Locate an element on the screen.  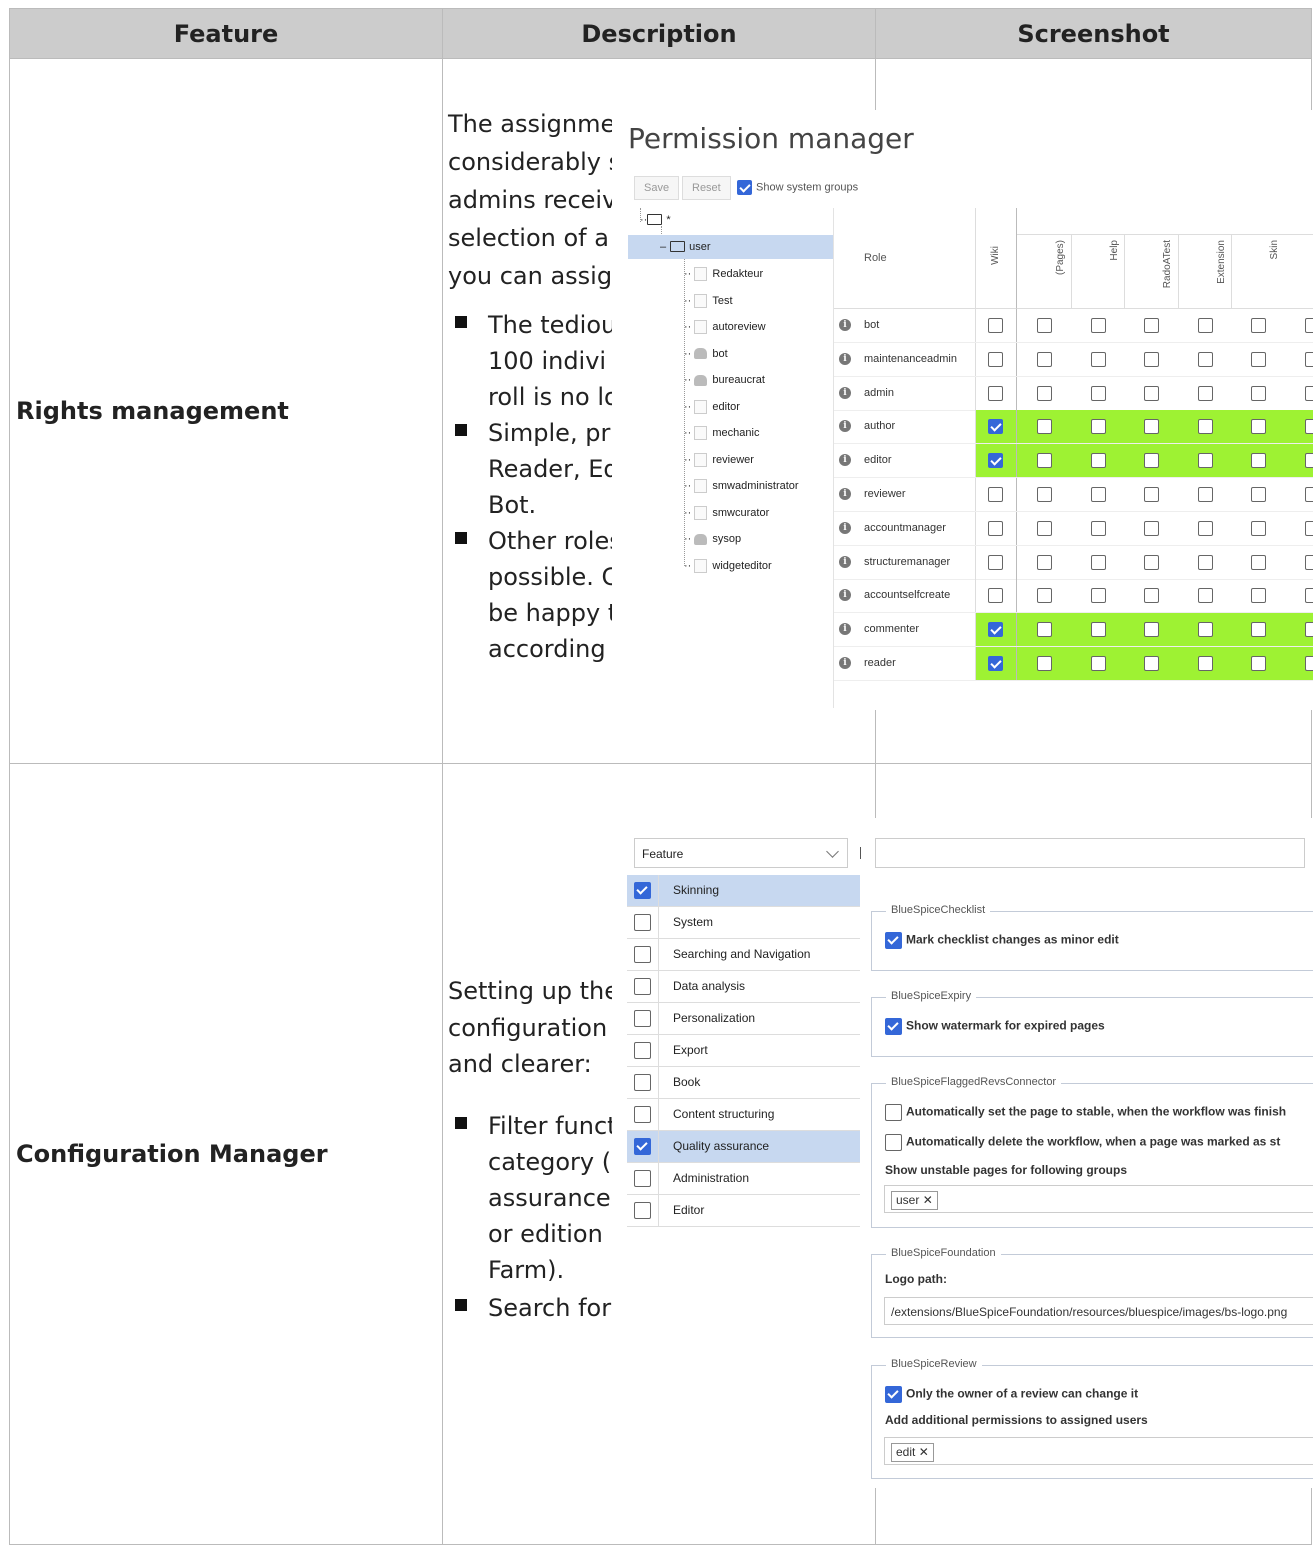
option-expiry-watermark: Show watermark for expired pages is located at coordinates (995, 1026).